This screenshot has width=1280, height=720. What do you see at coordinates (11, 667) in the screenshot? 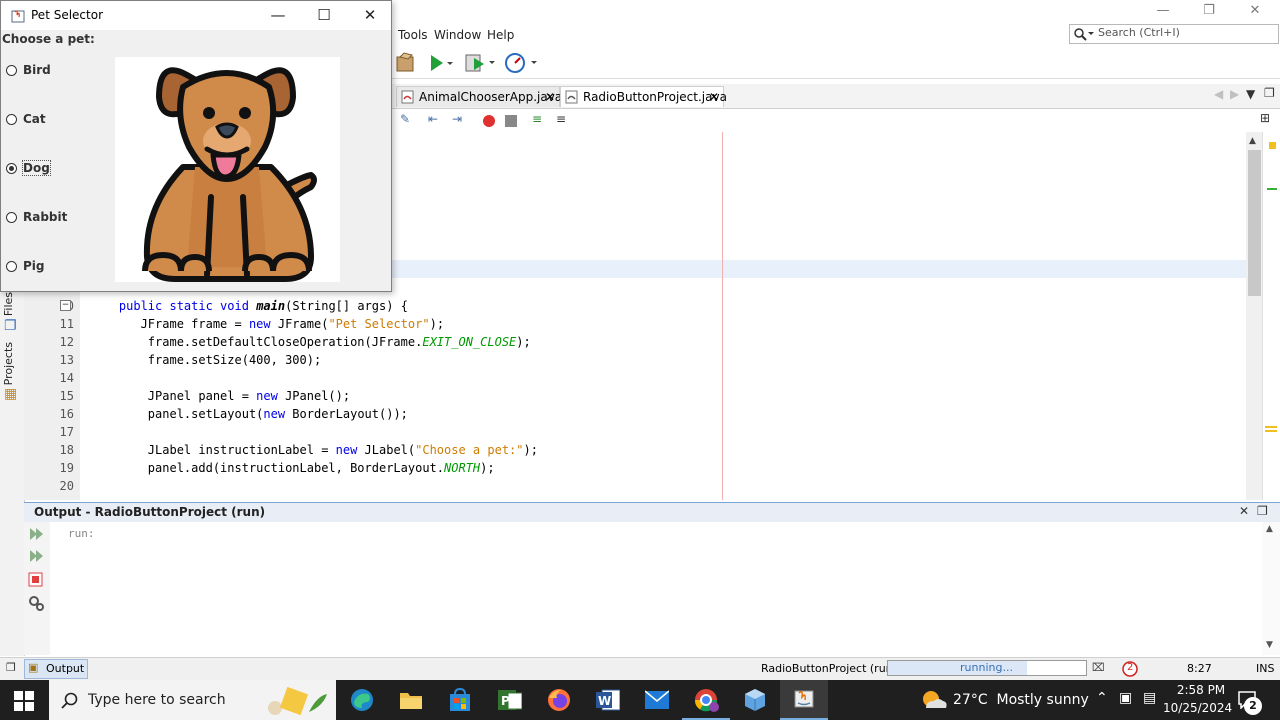
I see `restore-window-icon: ❐` at bounding box center [11, 667].